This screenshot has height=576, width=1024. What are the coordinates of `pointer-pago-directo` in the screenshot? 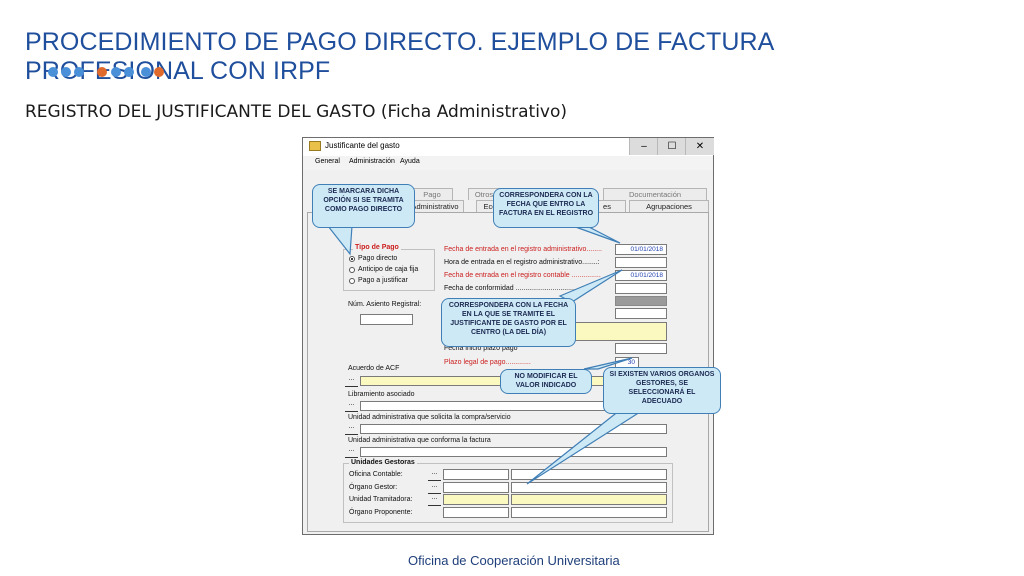 It's located at (339, 240).